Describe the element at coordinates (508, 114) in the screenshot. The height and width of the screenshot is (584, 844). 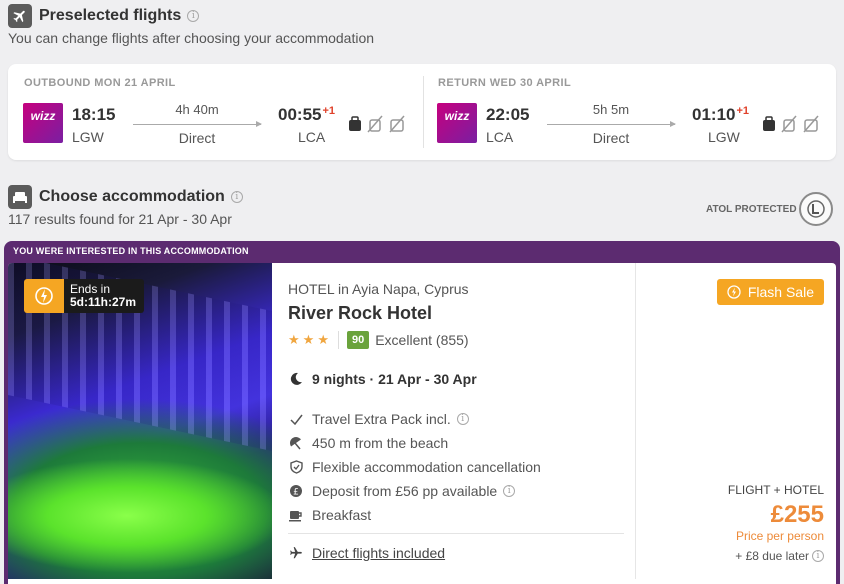
I see `departure-time: 22:05` at that location.